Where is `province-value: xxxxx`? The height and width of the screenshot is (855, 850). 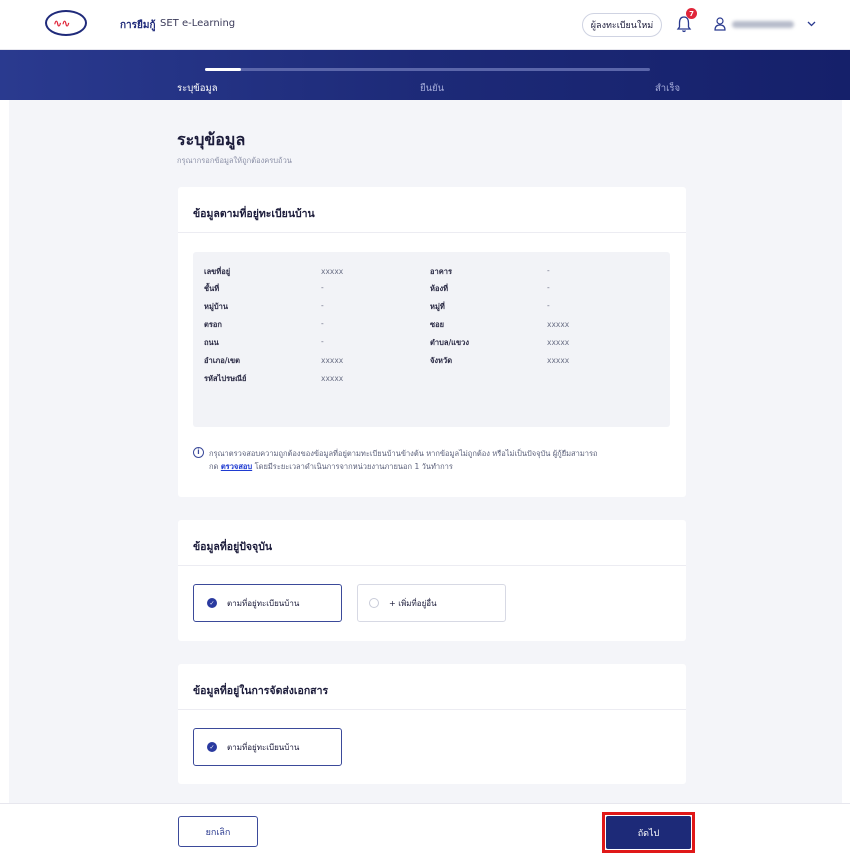 province-value: xxxxx is located at coordinates (558, 360).